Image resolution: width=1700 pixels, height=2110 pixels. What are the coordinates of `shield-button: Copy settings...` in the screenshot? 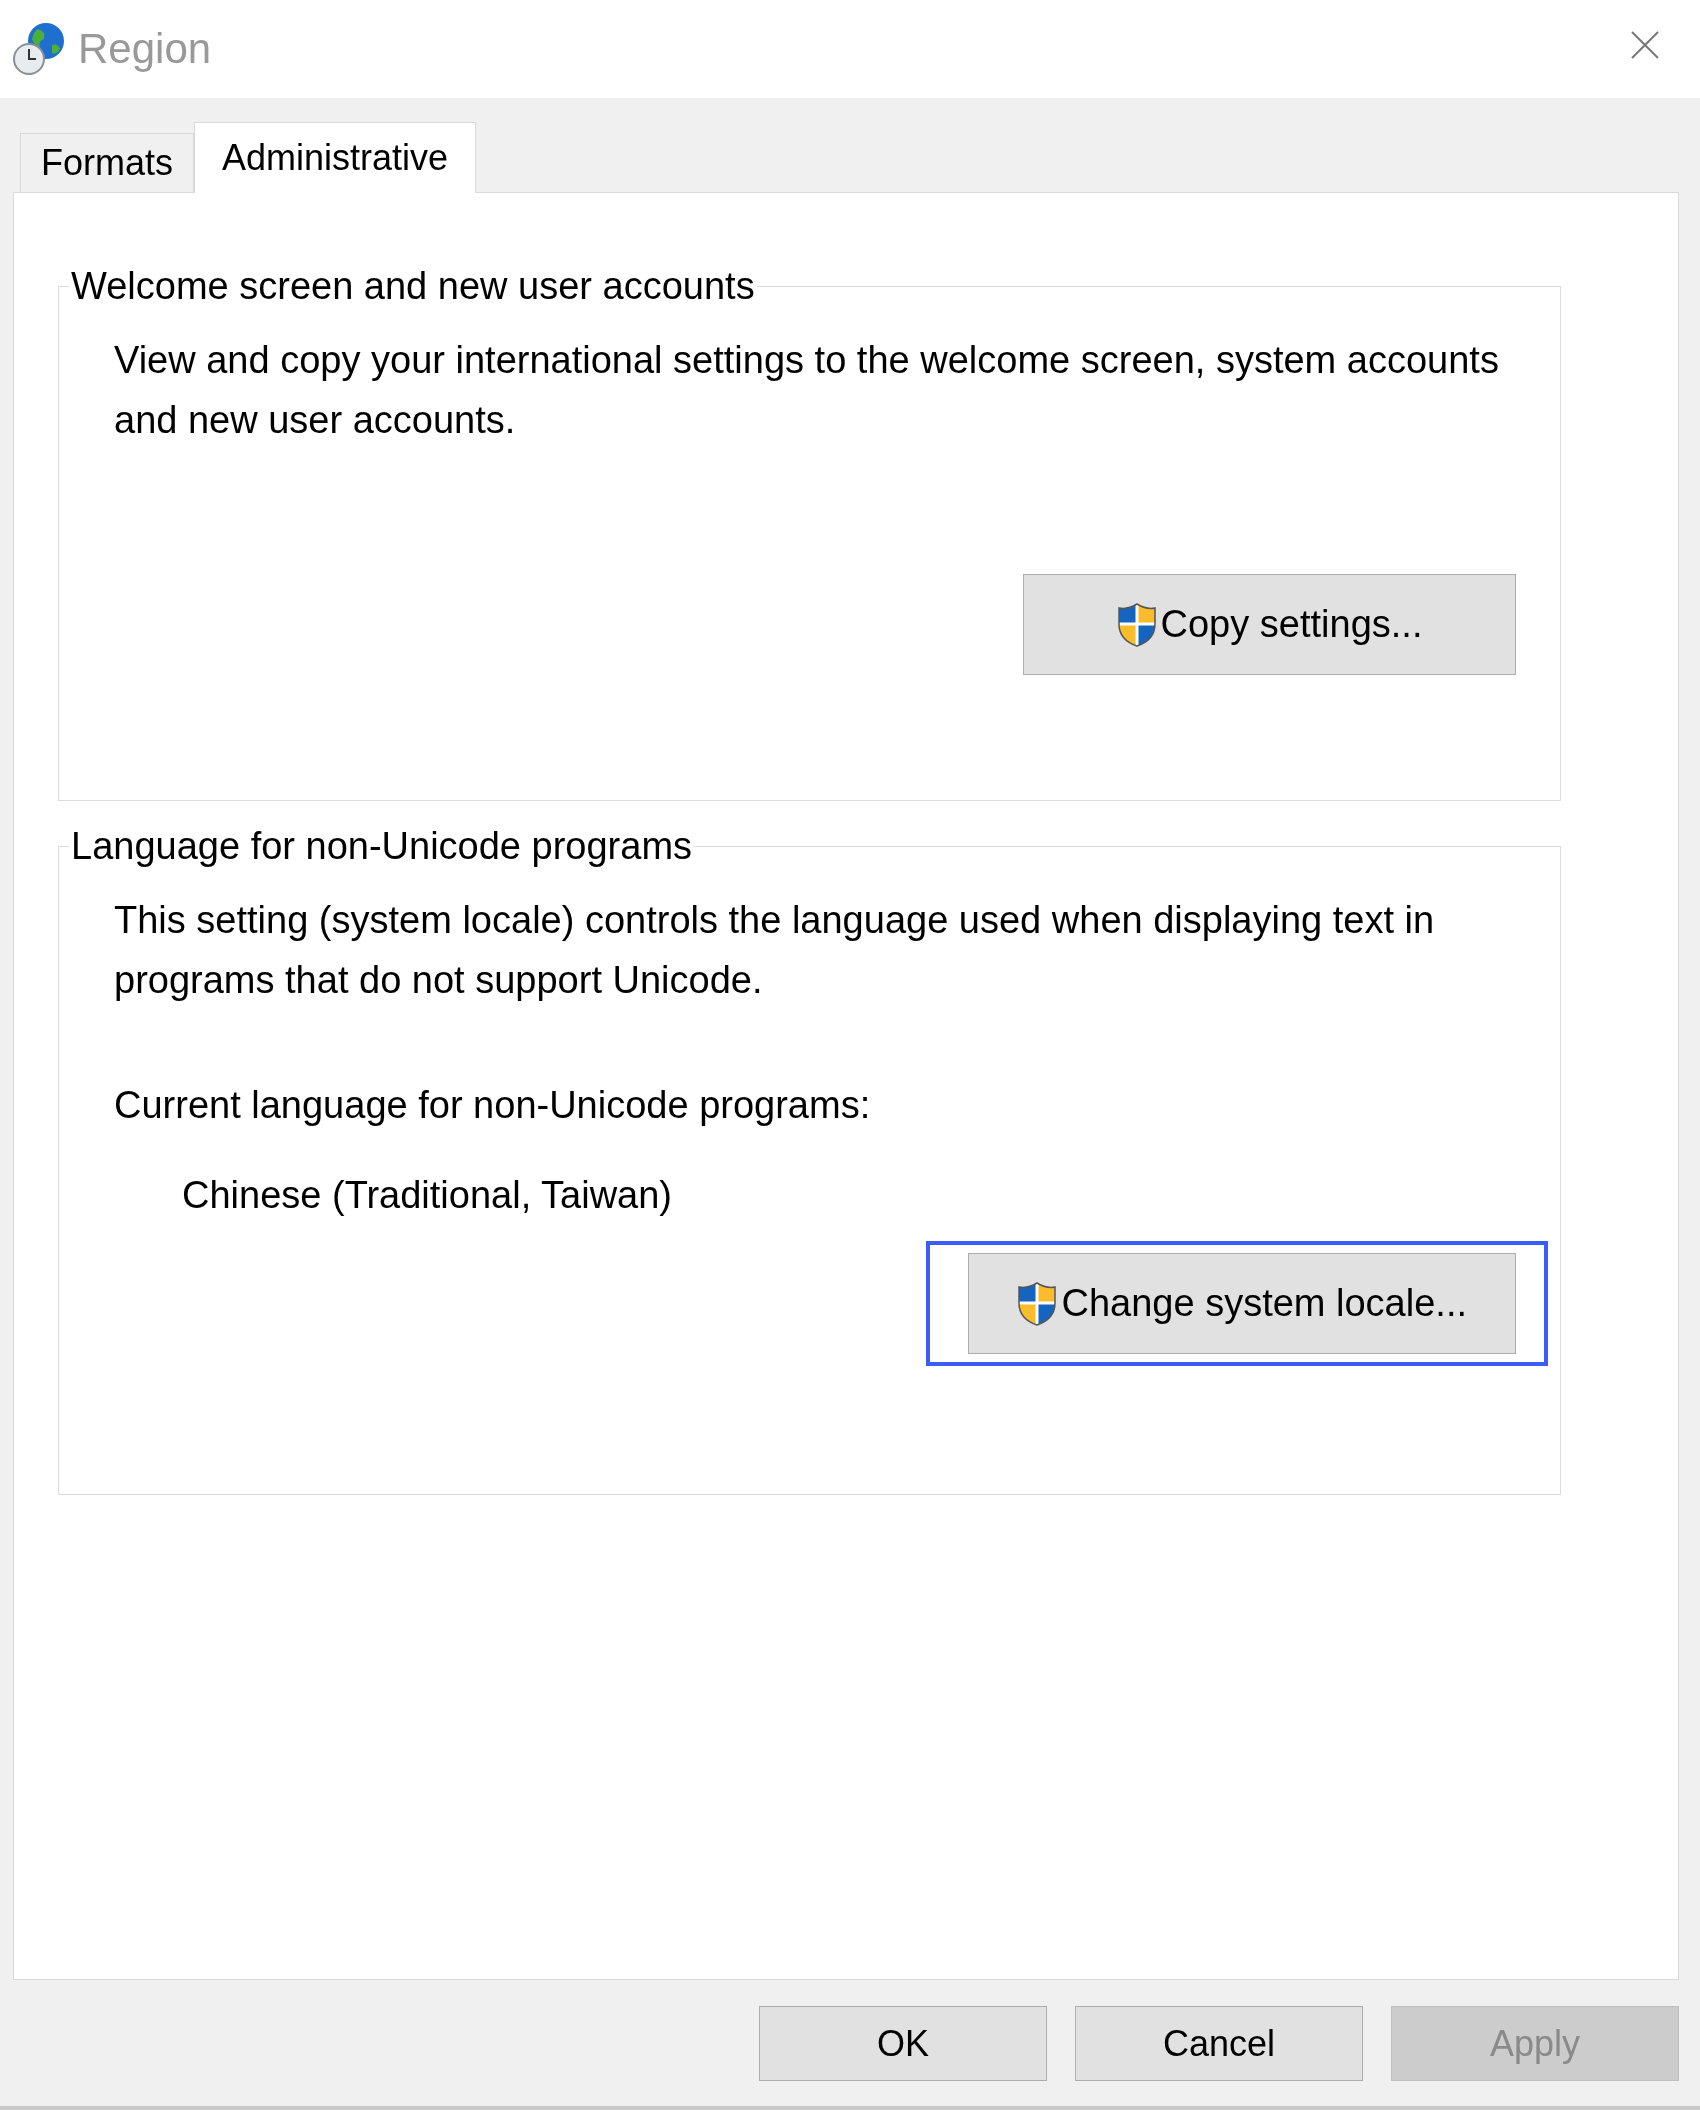 It's located at (1269, 624).